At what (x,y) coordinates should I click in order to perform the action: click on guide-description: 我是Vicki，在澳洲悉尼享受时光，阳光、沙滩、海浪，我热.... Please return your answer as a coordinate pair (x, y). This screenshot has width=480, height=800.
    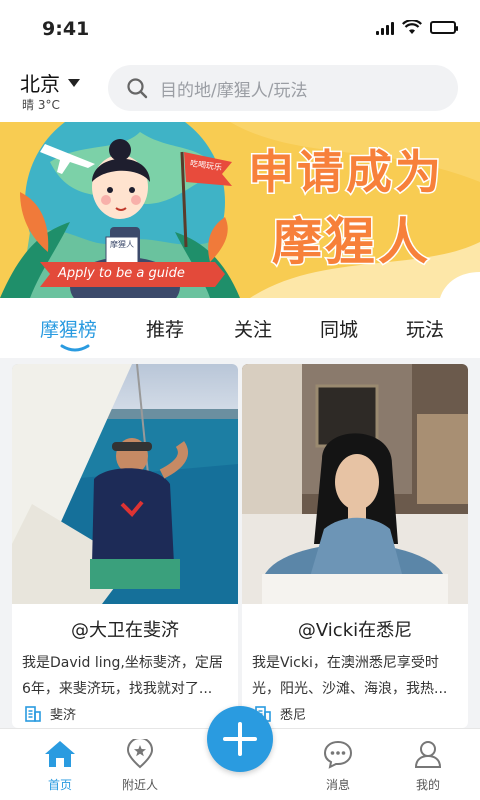
    Looking at the image, I should click on (350, 676).